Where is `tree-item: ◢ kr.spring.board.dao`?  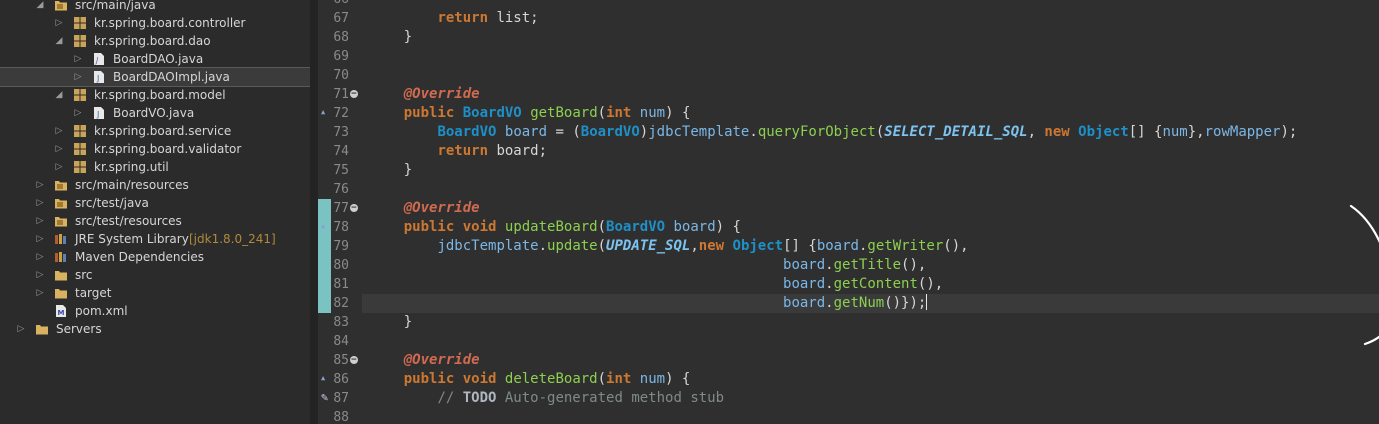
tree-item: ◢ kr.spring.board.dao is located at coordinates (155, 41).